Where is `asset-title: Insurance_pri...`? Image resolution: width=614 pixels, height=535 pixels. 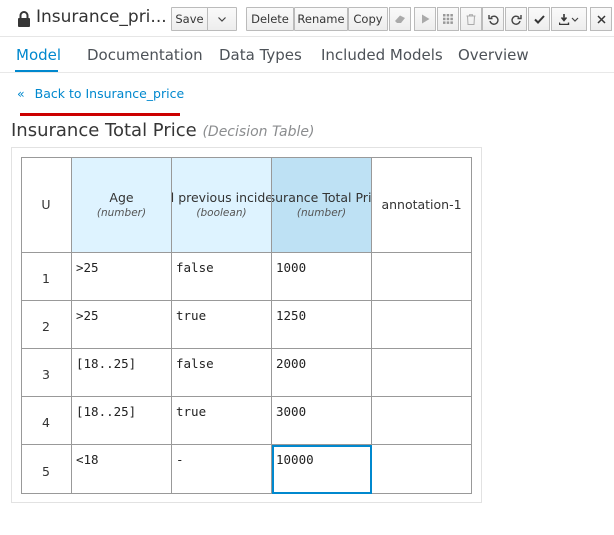 asset-title: Insurance_pri... is located at coordinates (101, 17).